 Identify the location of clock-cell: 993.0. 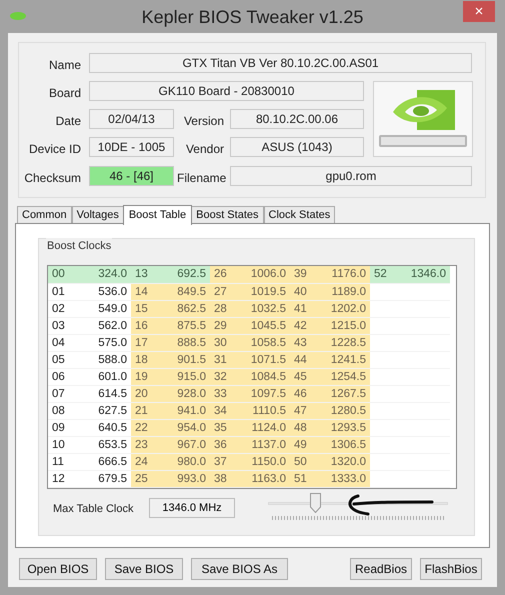
(183, 478).